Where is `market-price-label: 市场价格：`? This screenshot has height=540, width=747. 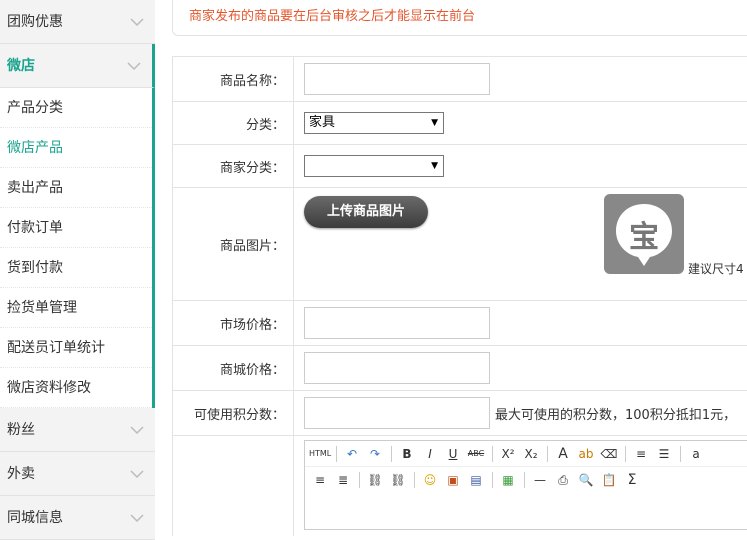 market-price-label: 市场价格： is located at coordinates (233, 323).